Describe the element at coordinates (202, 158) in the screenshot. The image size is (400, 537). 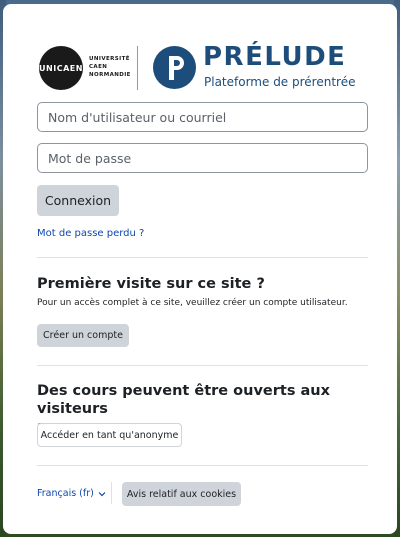
I see `password-input` at that location.